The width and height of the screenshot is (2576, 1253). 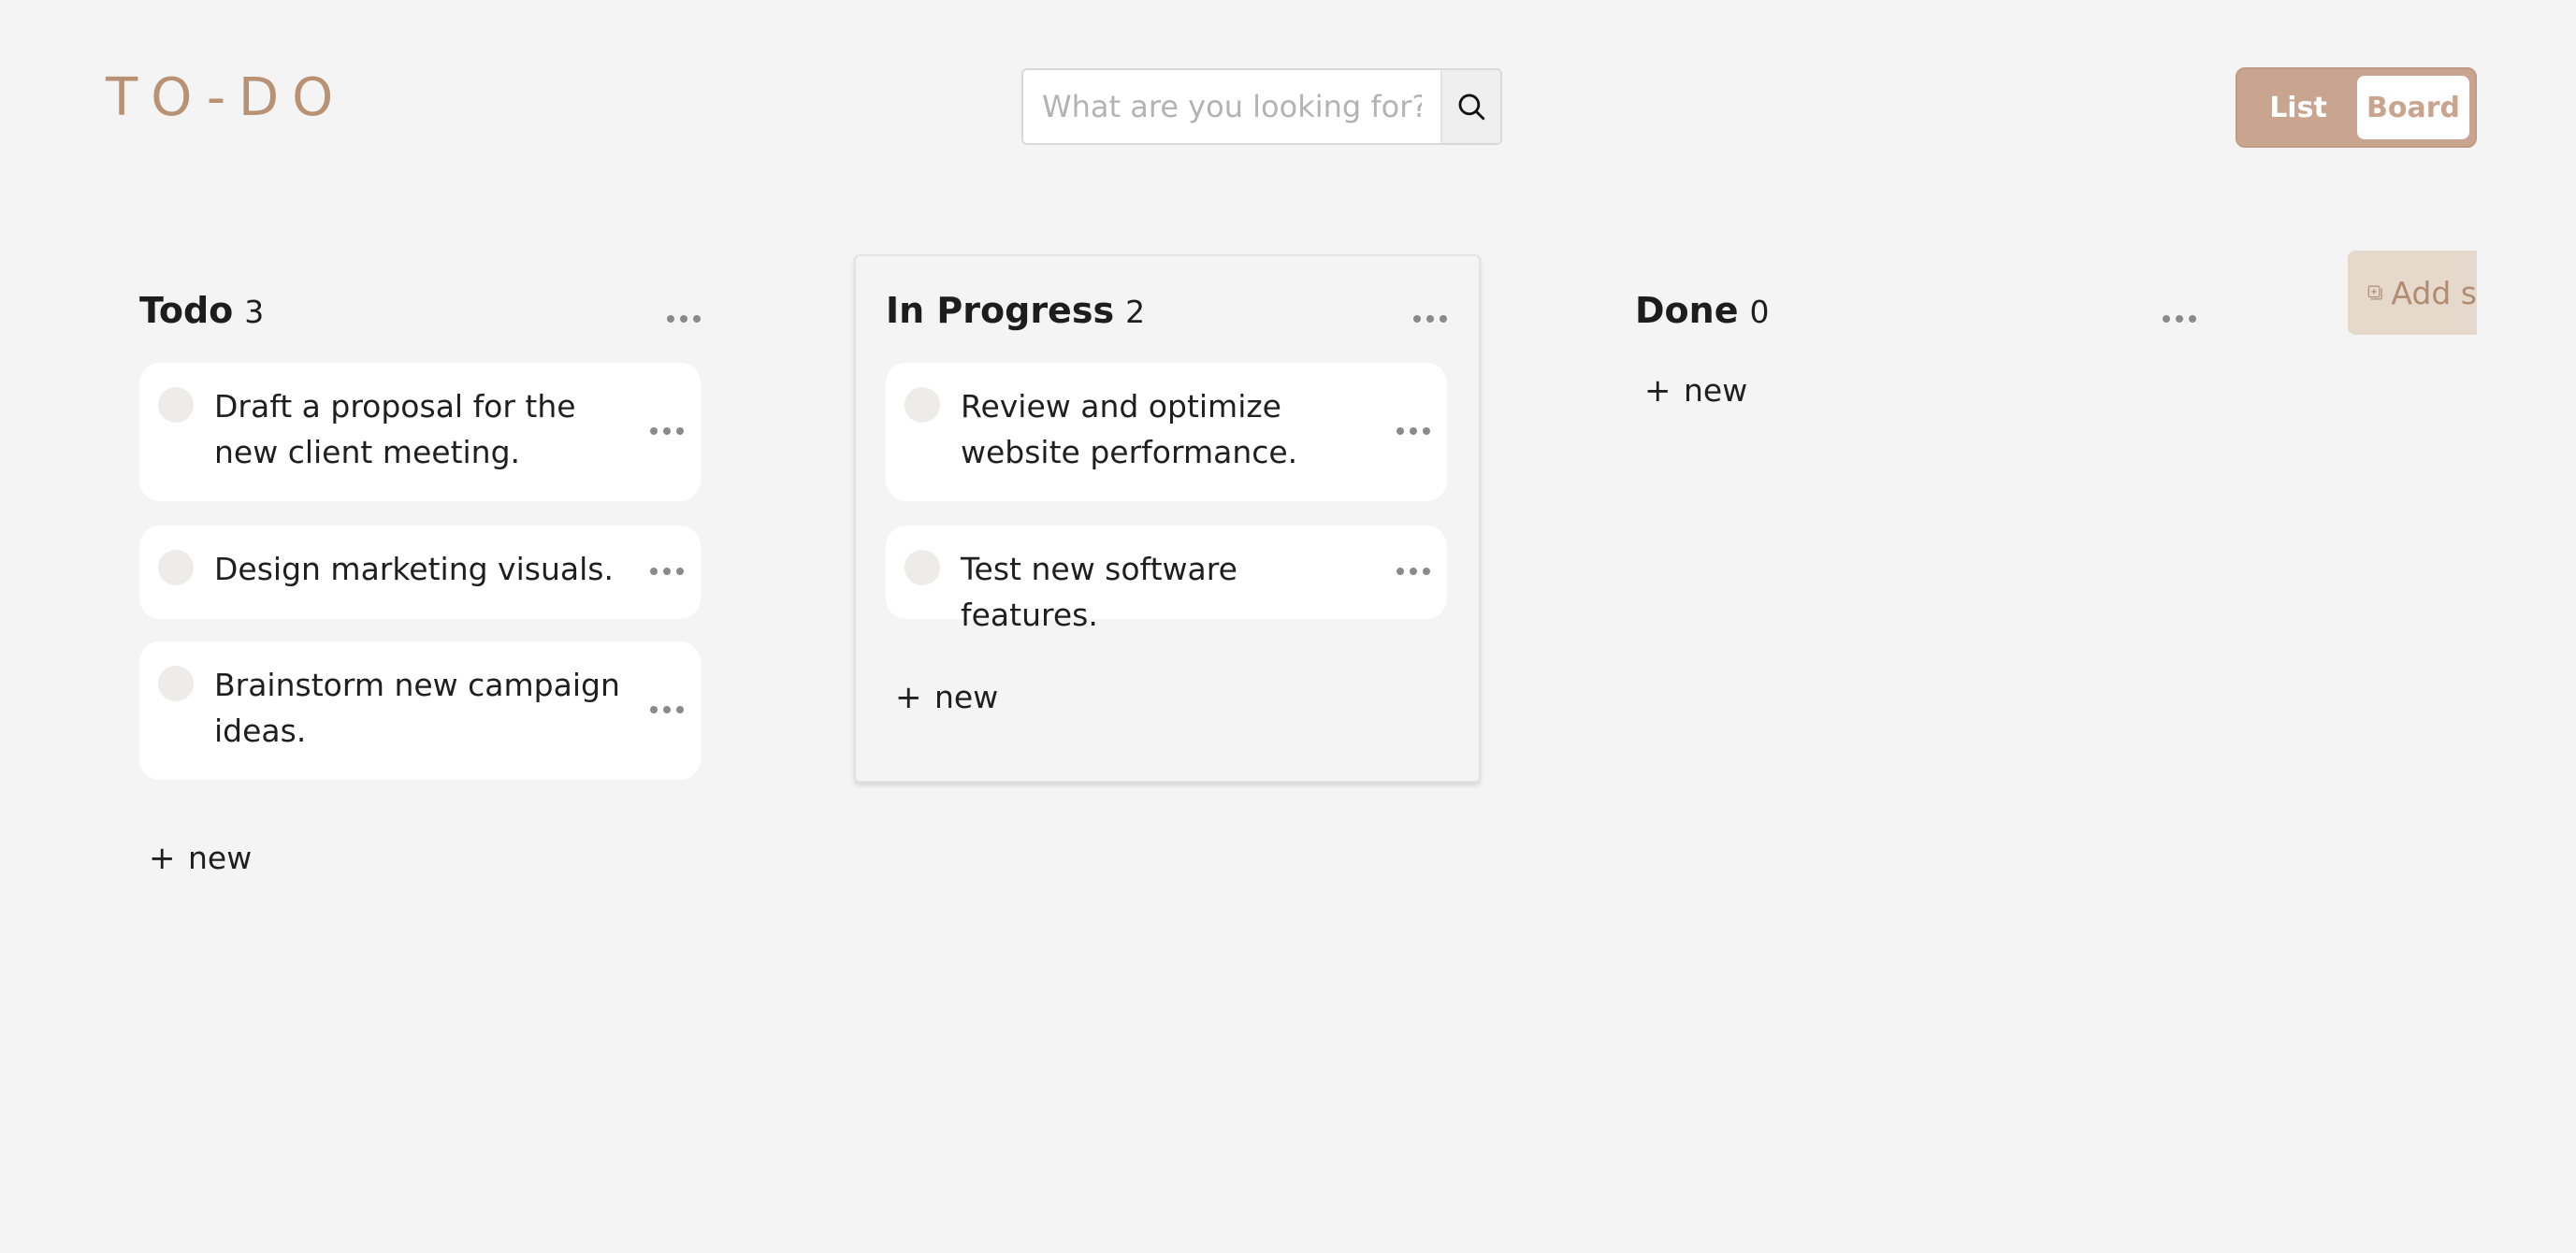 What do you see at coordinates (1687, 310) in the screenshot?
I see `column-title: Done` at bounding box center [1687, 310].